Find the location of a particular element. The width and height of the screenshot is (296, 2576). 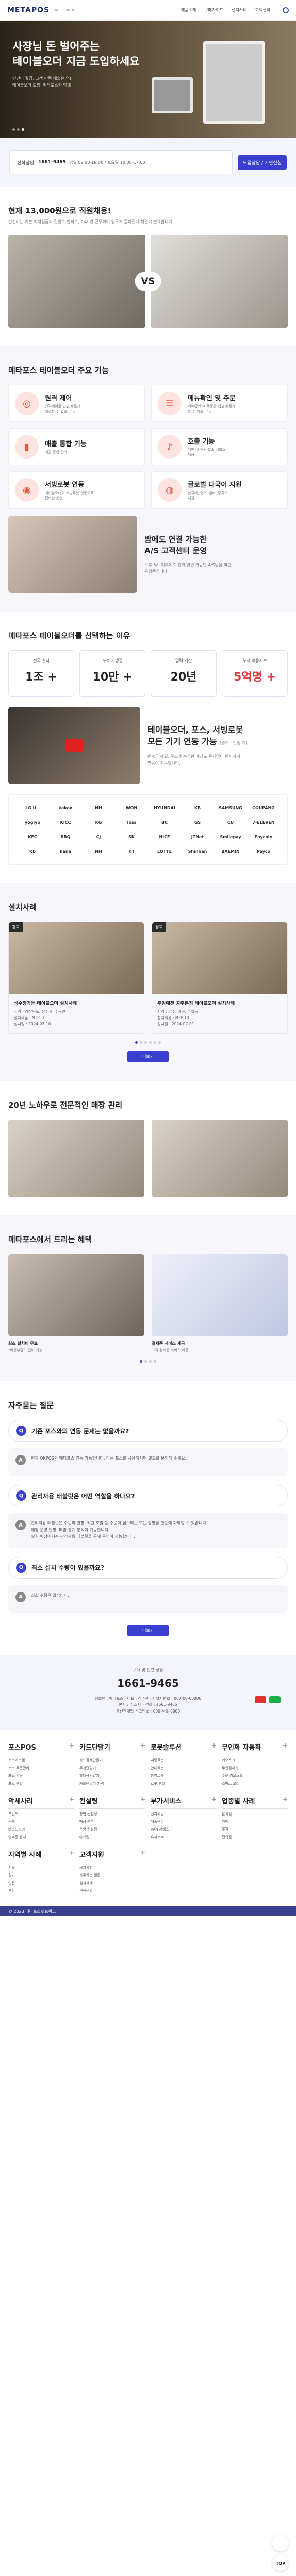

tablet-order-image is located at coordinates (76, 281).